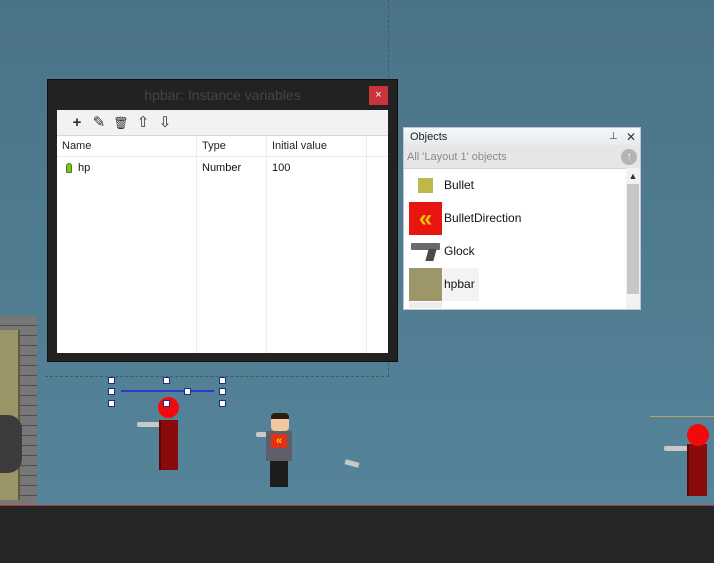  I want to click on gear-sprite, so click(11, 444).